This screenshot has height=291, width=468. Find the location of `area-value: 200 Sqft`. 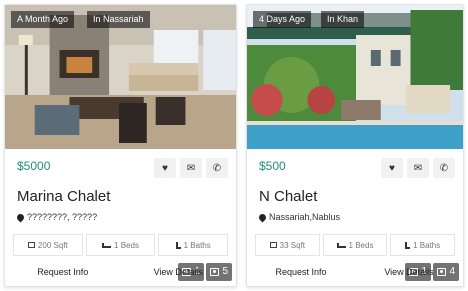

area-value: 200 Sqft is located at coordinates (52, 245).